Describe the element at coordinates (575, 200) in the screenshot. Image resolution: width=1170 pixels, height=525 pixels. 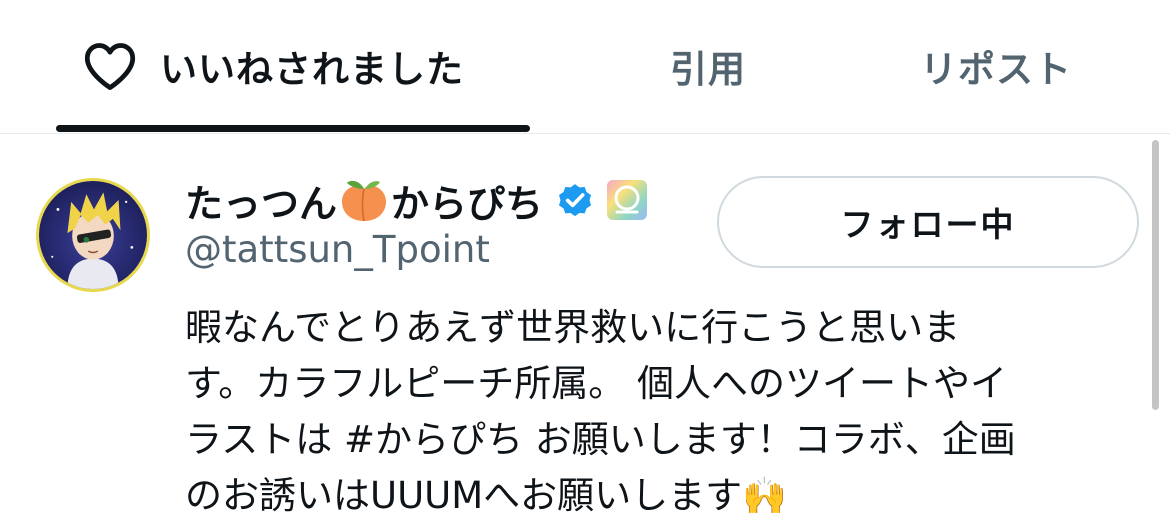
I see `verified-badge-icon` at that location.